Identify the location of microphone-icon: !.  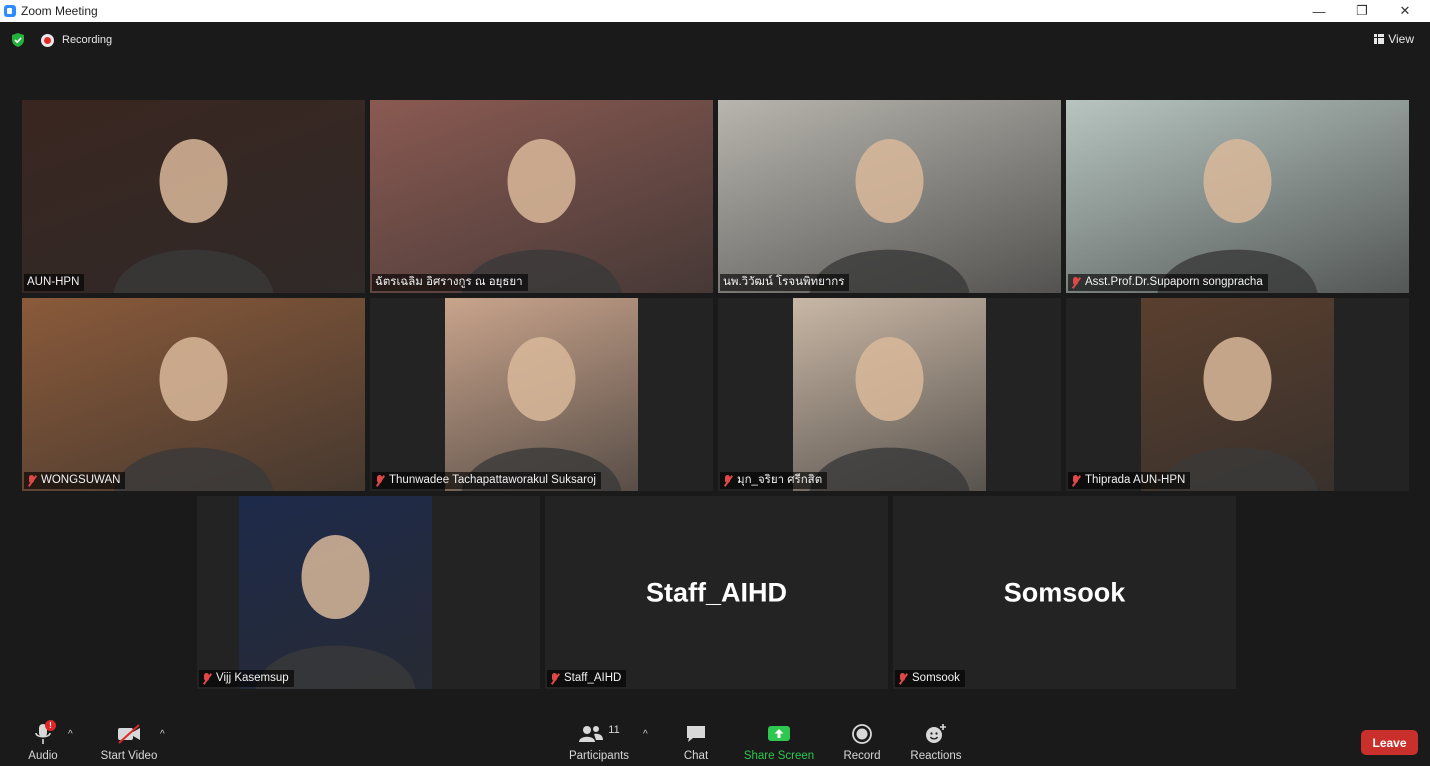
(44, 733).